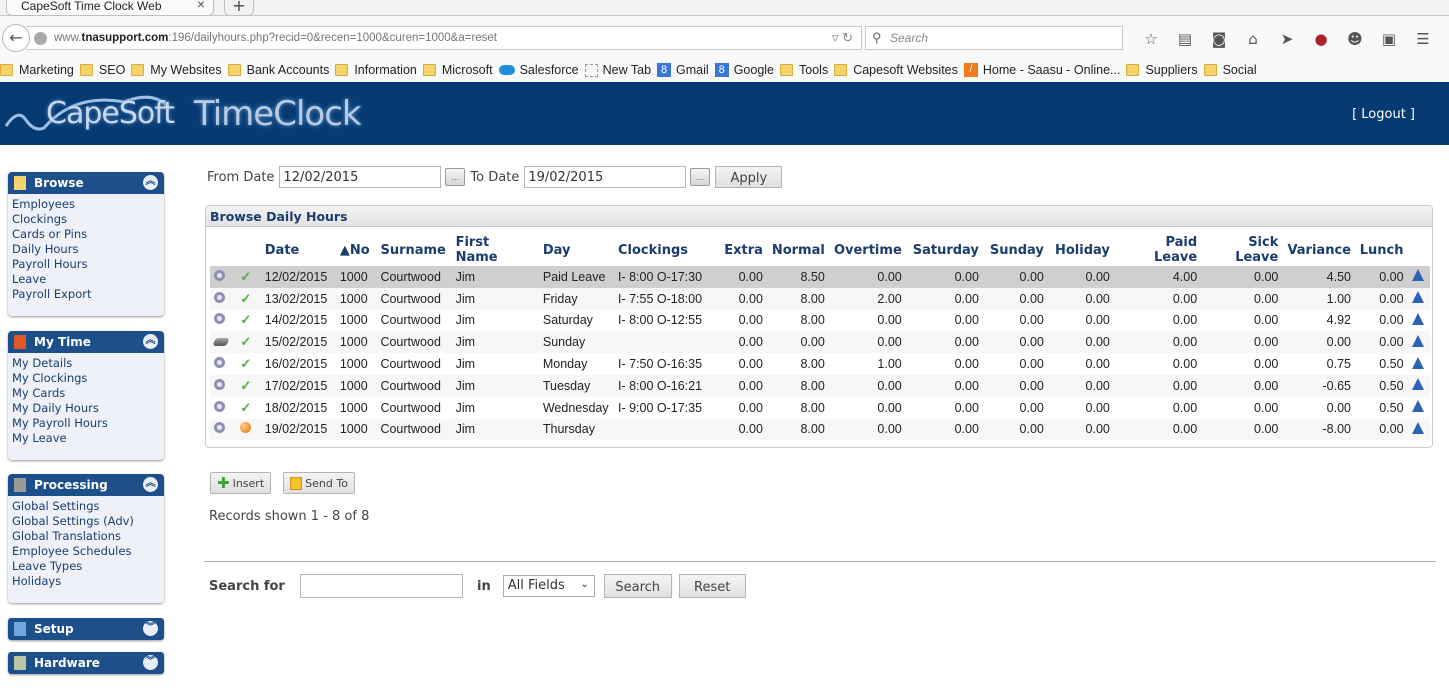 Image resolution: width=1449 pixels, height=700 pixels. Describe the element at coordinates (102, 70) in the screenshot. I see `bookmark-item: SEO` at that location.